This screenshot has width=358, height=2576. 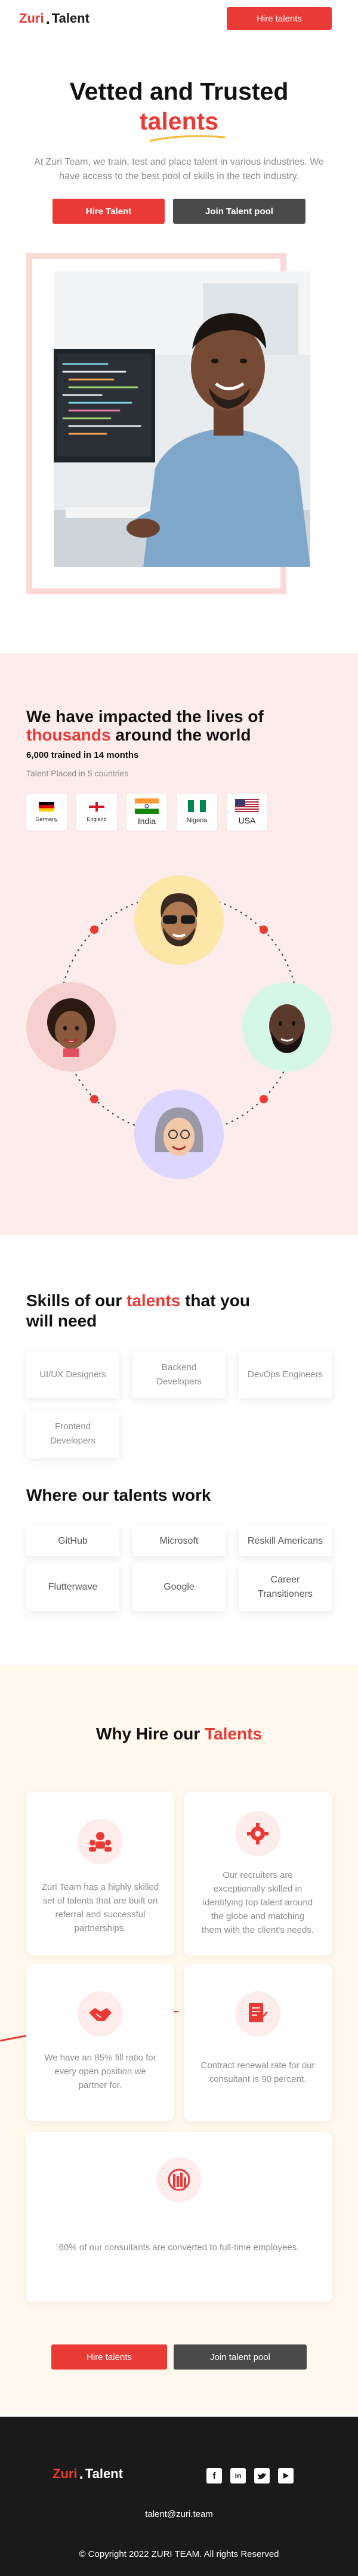 I want to click on team-icon, so click(x=100, y=1842).